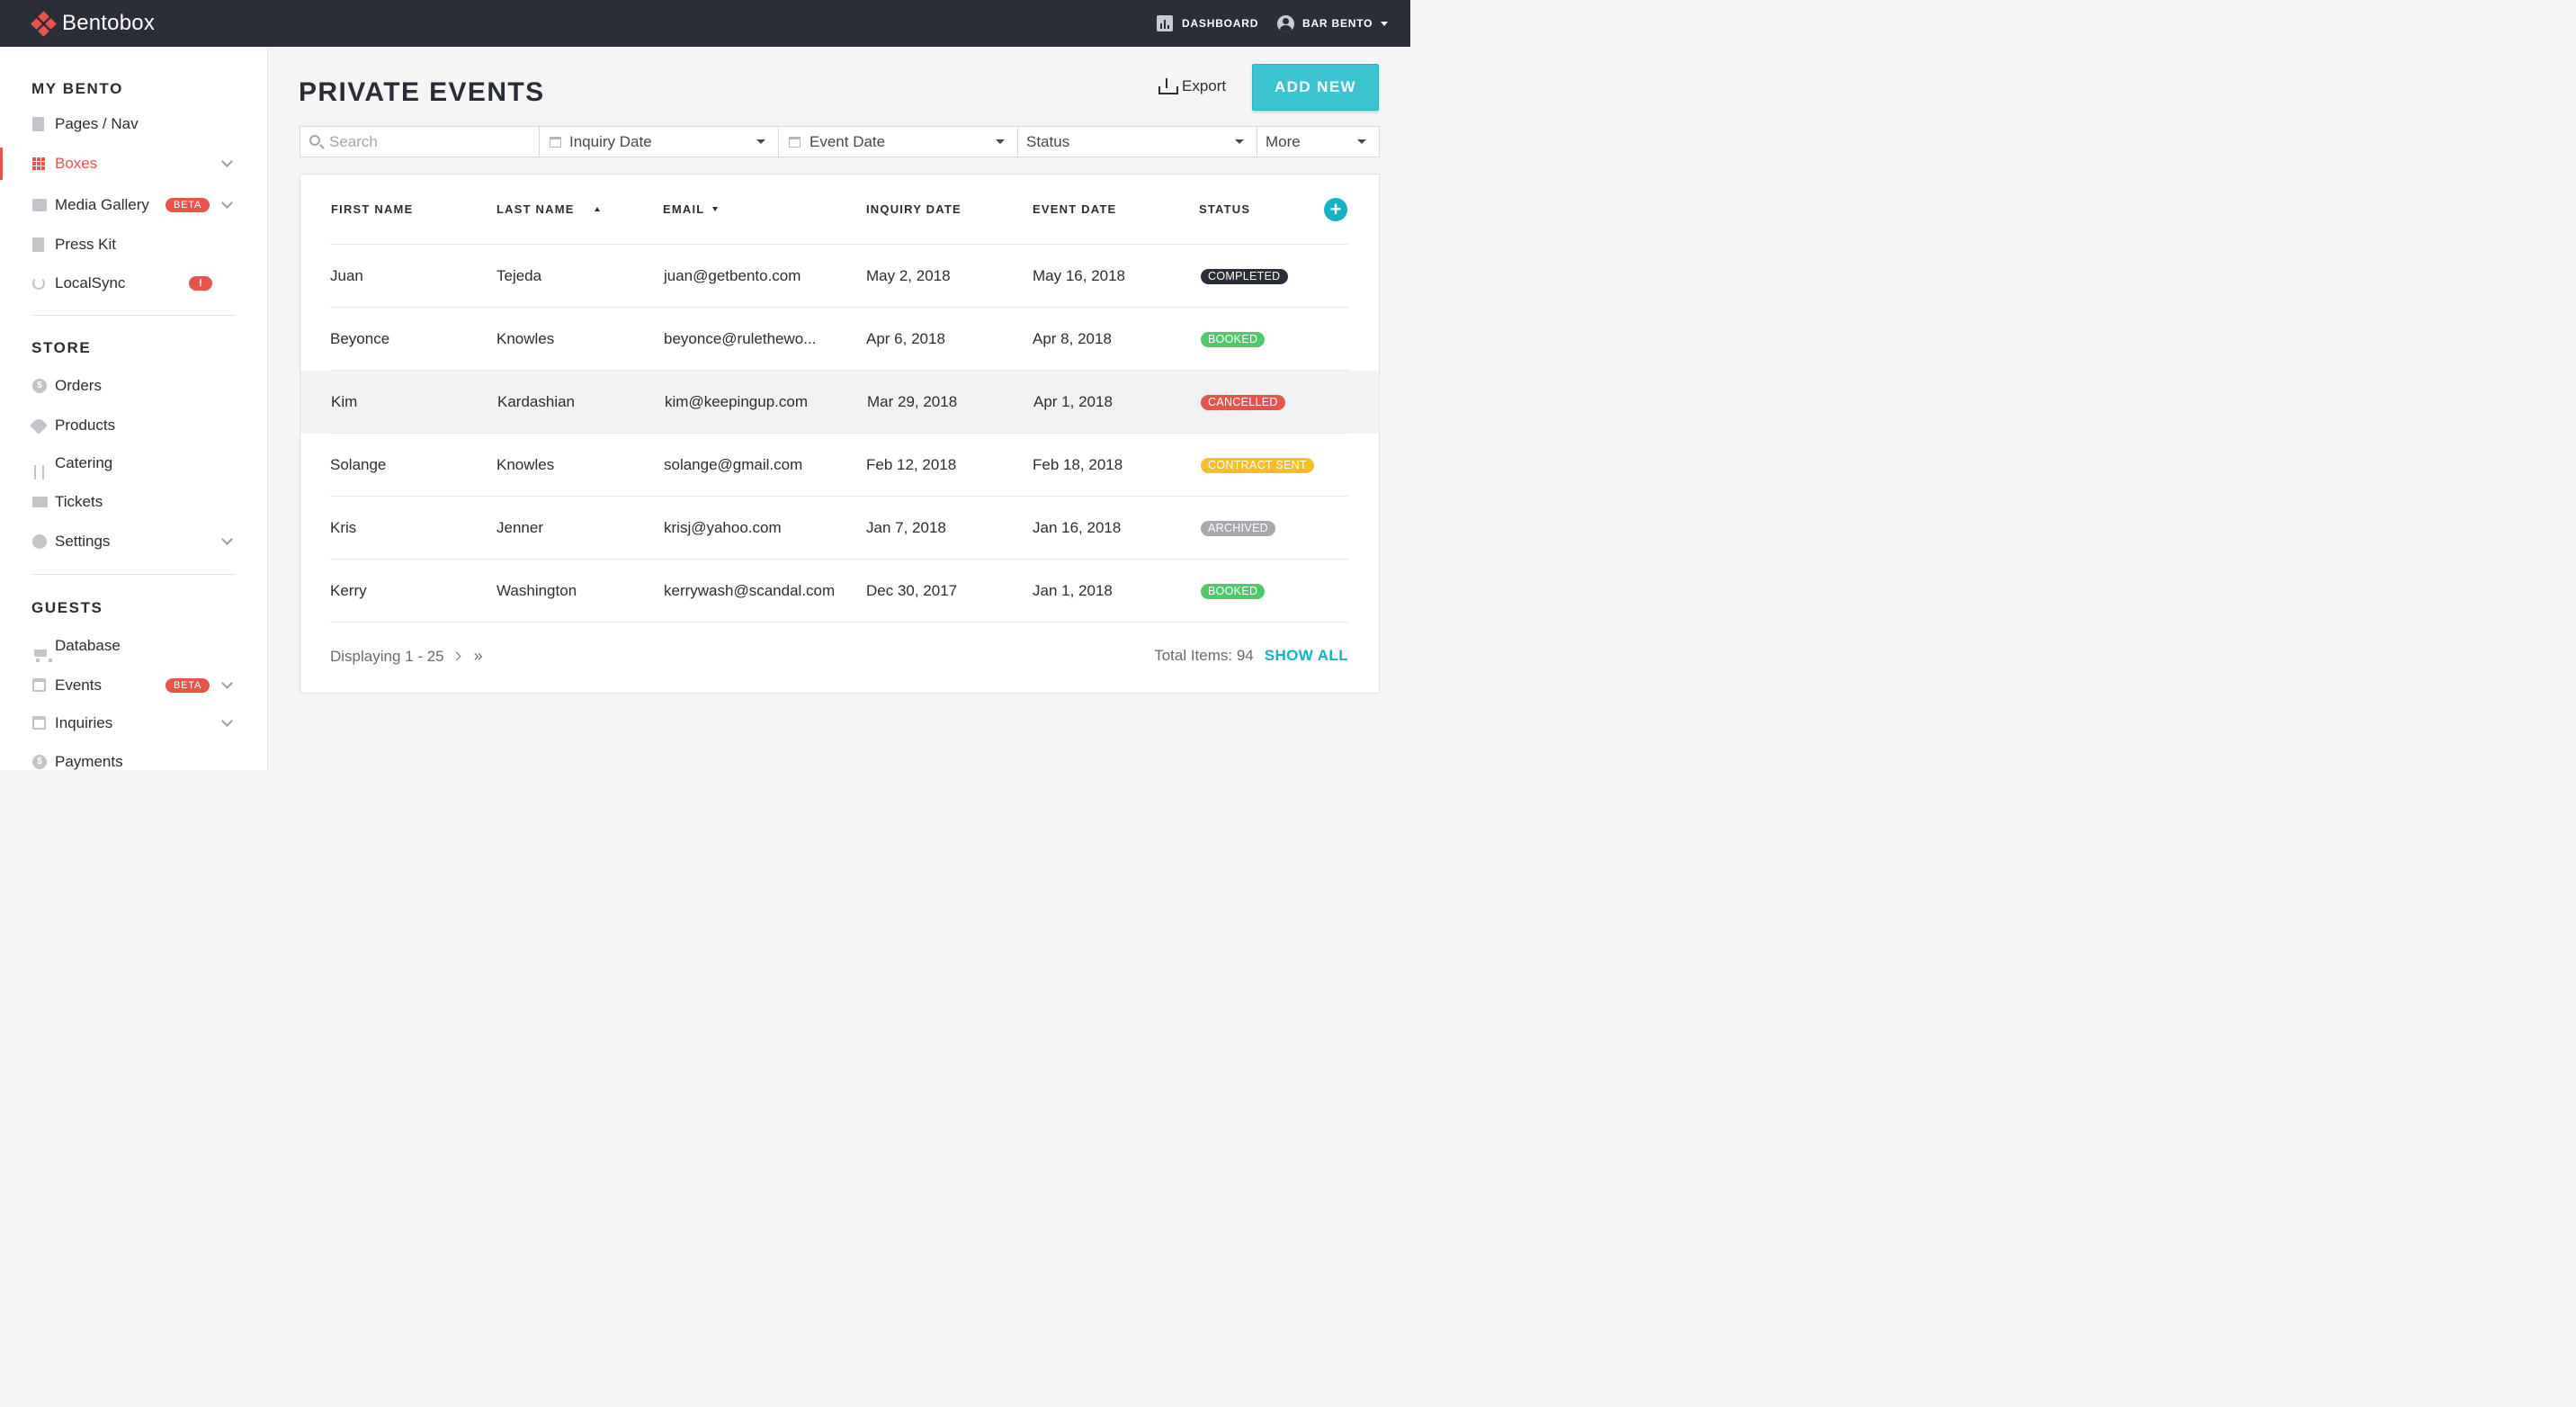  What do you see at coordinates (133, 646) in the screenshot?
I see `sidebar-item-database: Database` at bounding box center [133, 646].